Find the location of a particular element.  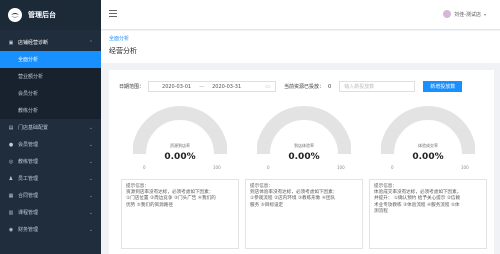

gauge-name: 资源到店率 is located at coordinates (180, 145).